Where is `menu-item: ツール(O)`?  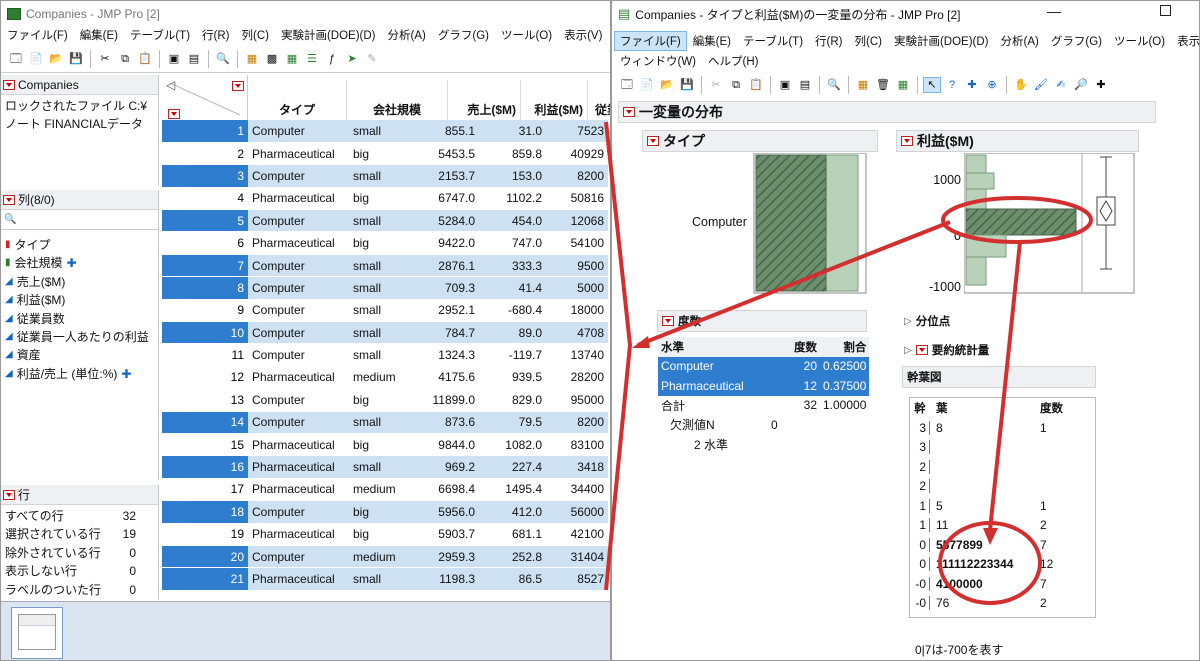 menu-item: ツール(O) is located at coordinates (526, 35).